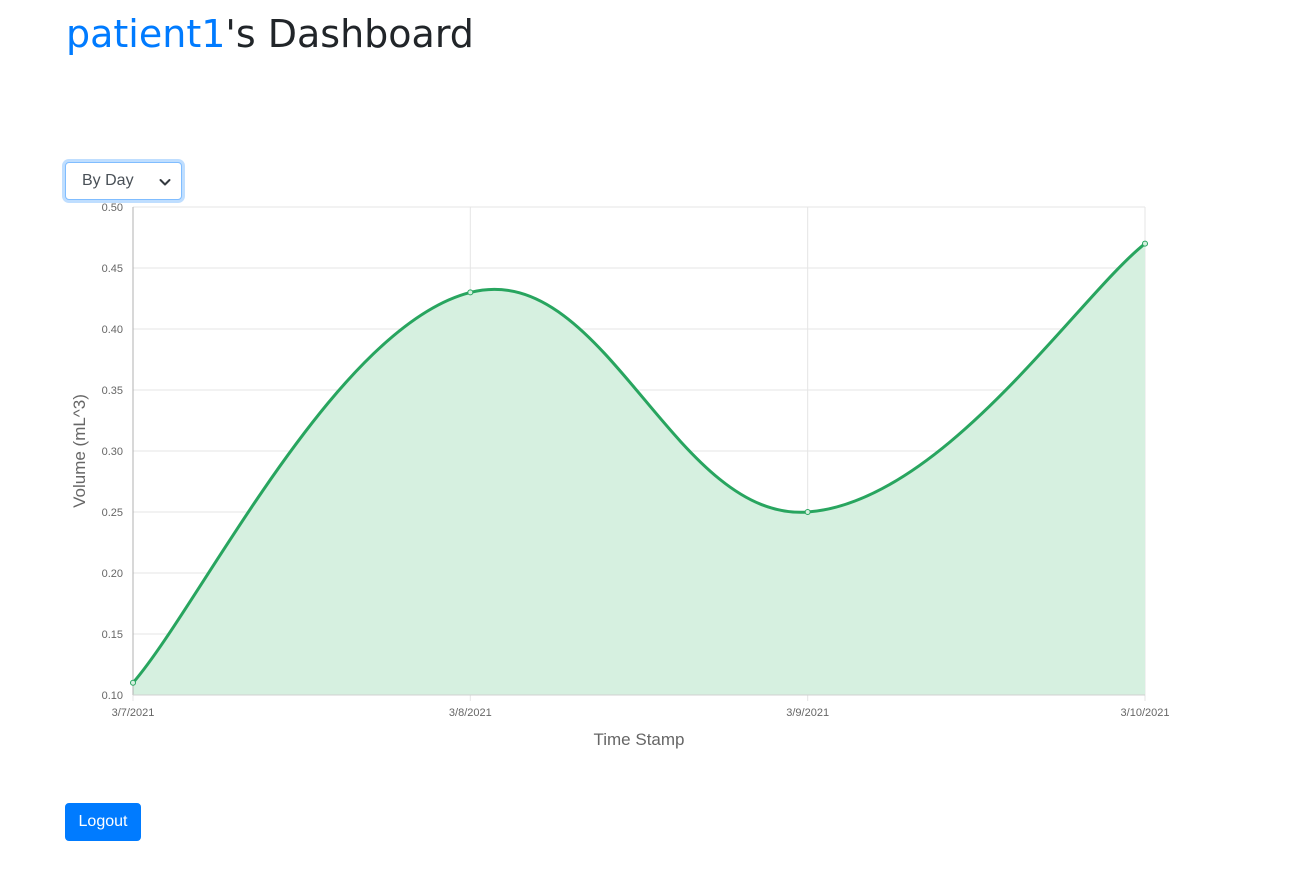 The height and width of the screenshot is (894, 1296). Describe the element at coordinates (112, 391) in the screenshot. I see `y-tick-label: 0.35` at that location.